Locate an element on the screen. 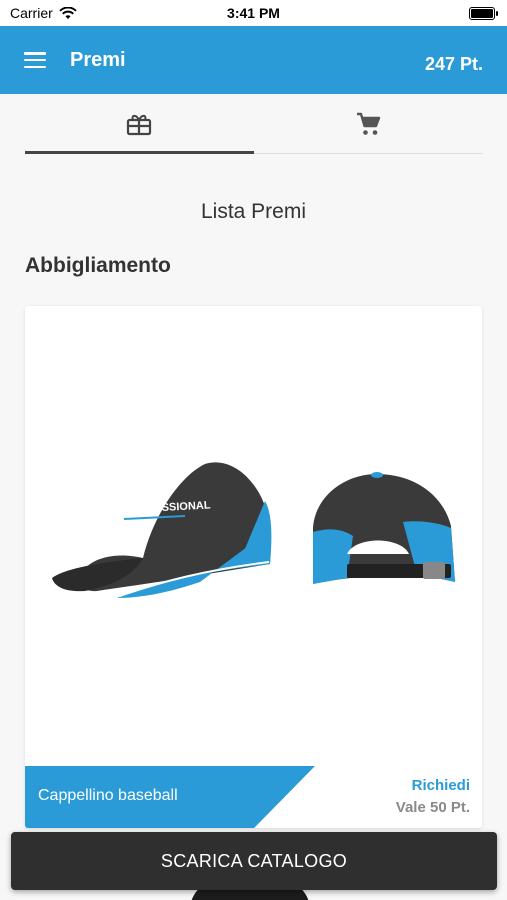  cap-image: PROFESSIONAL is located at coordinates (253, 530).